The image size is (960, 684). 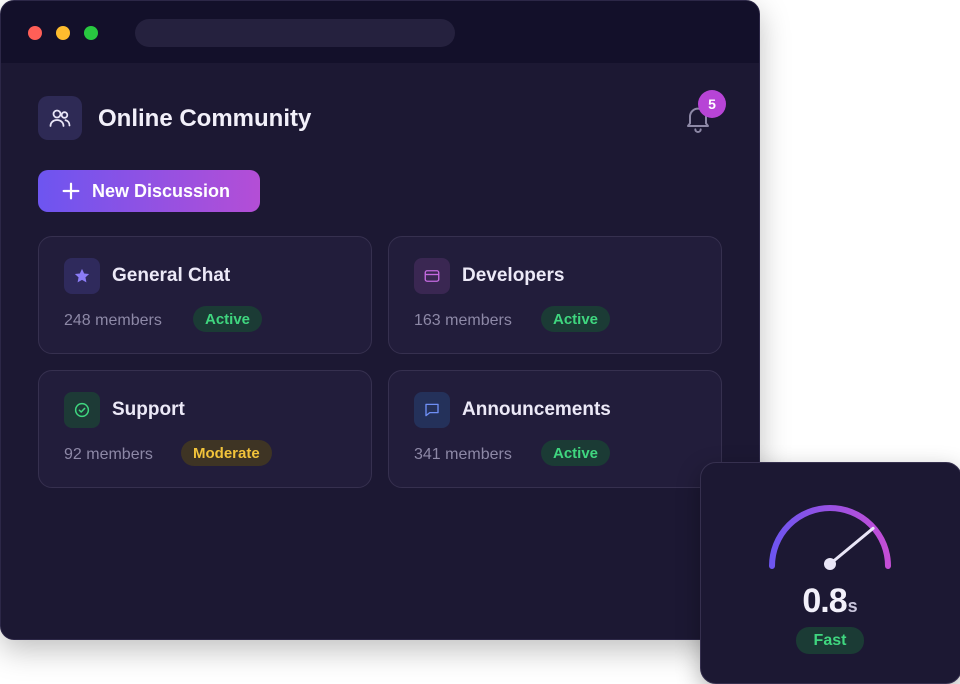 I want to click on group-name: Support, so click(x=148, y=409).